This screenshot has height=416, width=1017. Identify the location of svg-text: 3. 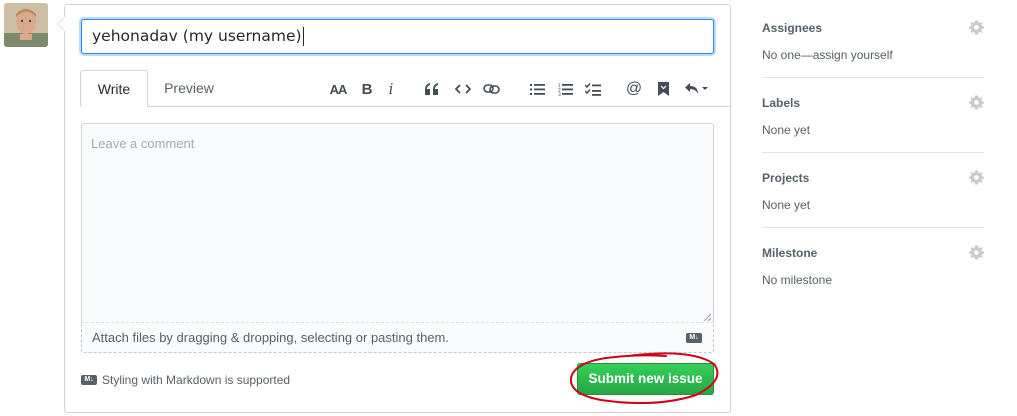
(559, 94).